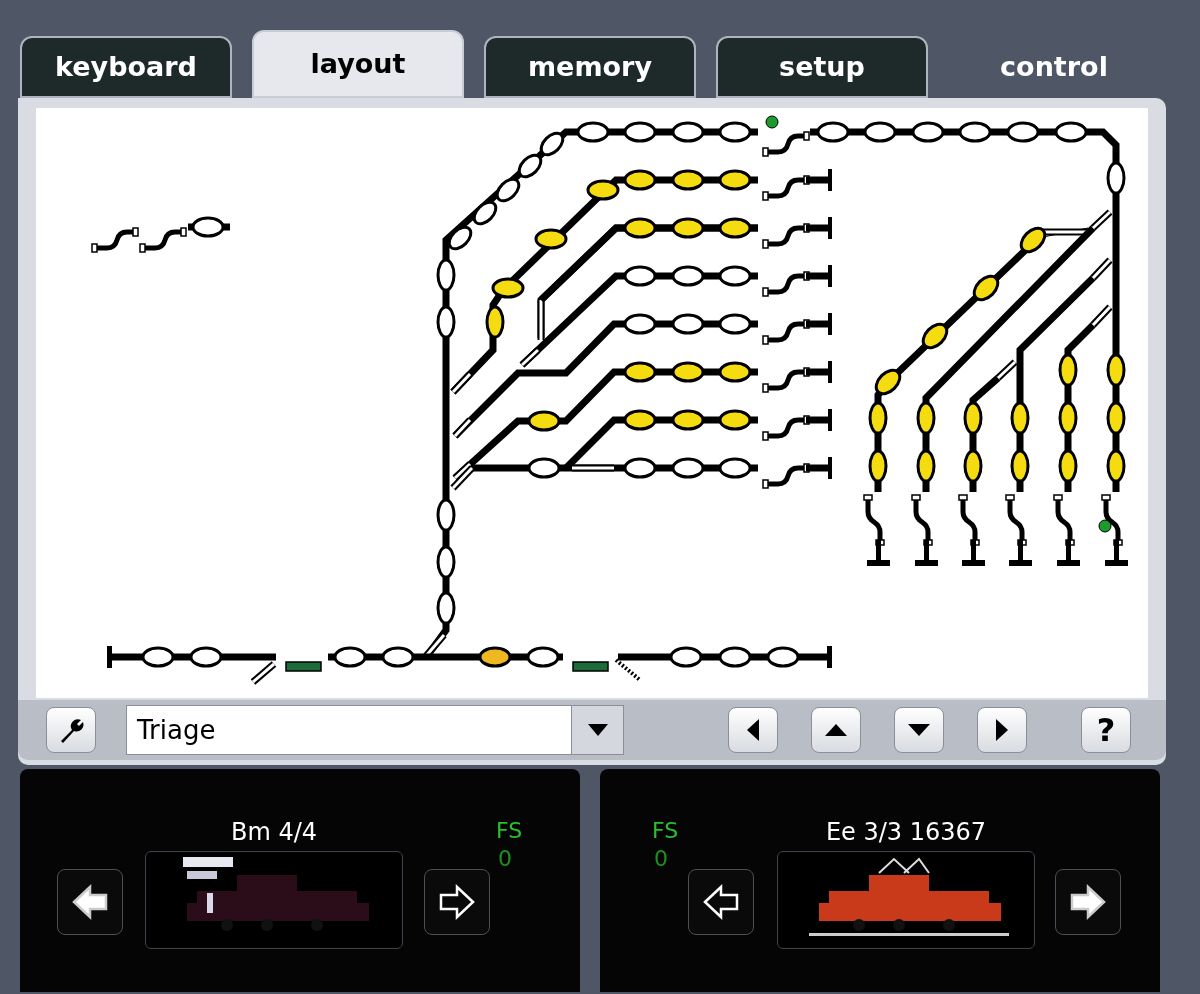 Image resolution: width=1200 pixels, height=994 pixels. I want to click on scroll-down-button, so click(919, 730).